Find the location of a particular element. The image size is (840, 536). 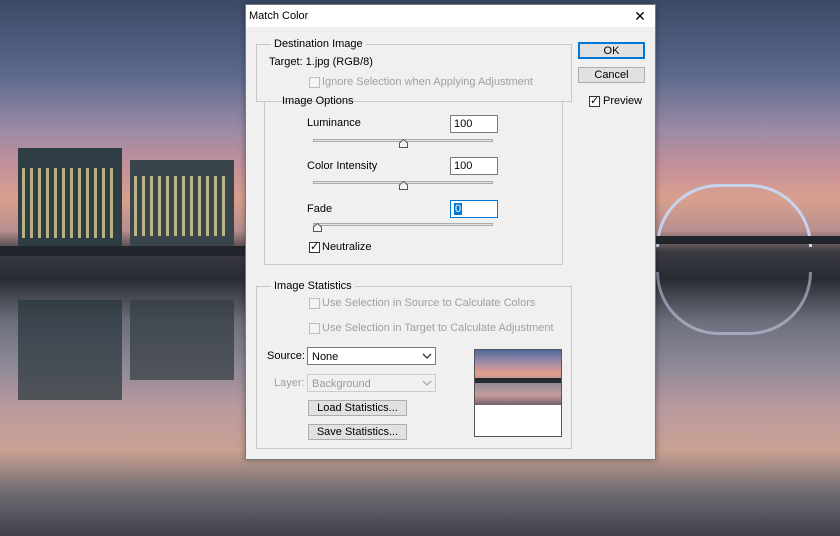

layer-value: Background is located at coordinates (341, 384).